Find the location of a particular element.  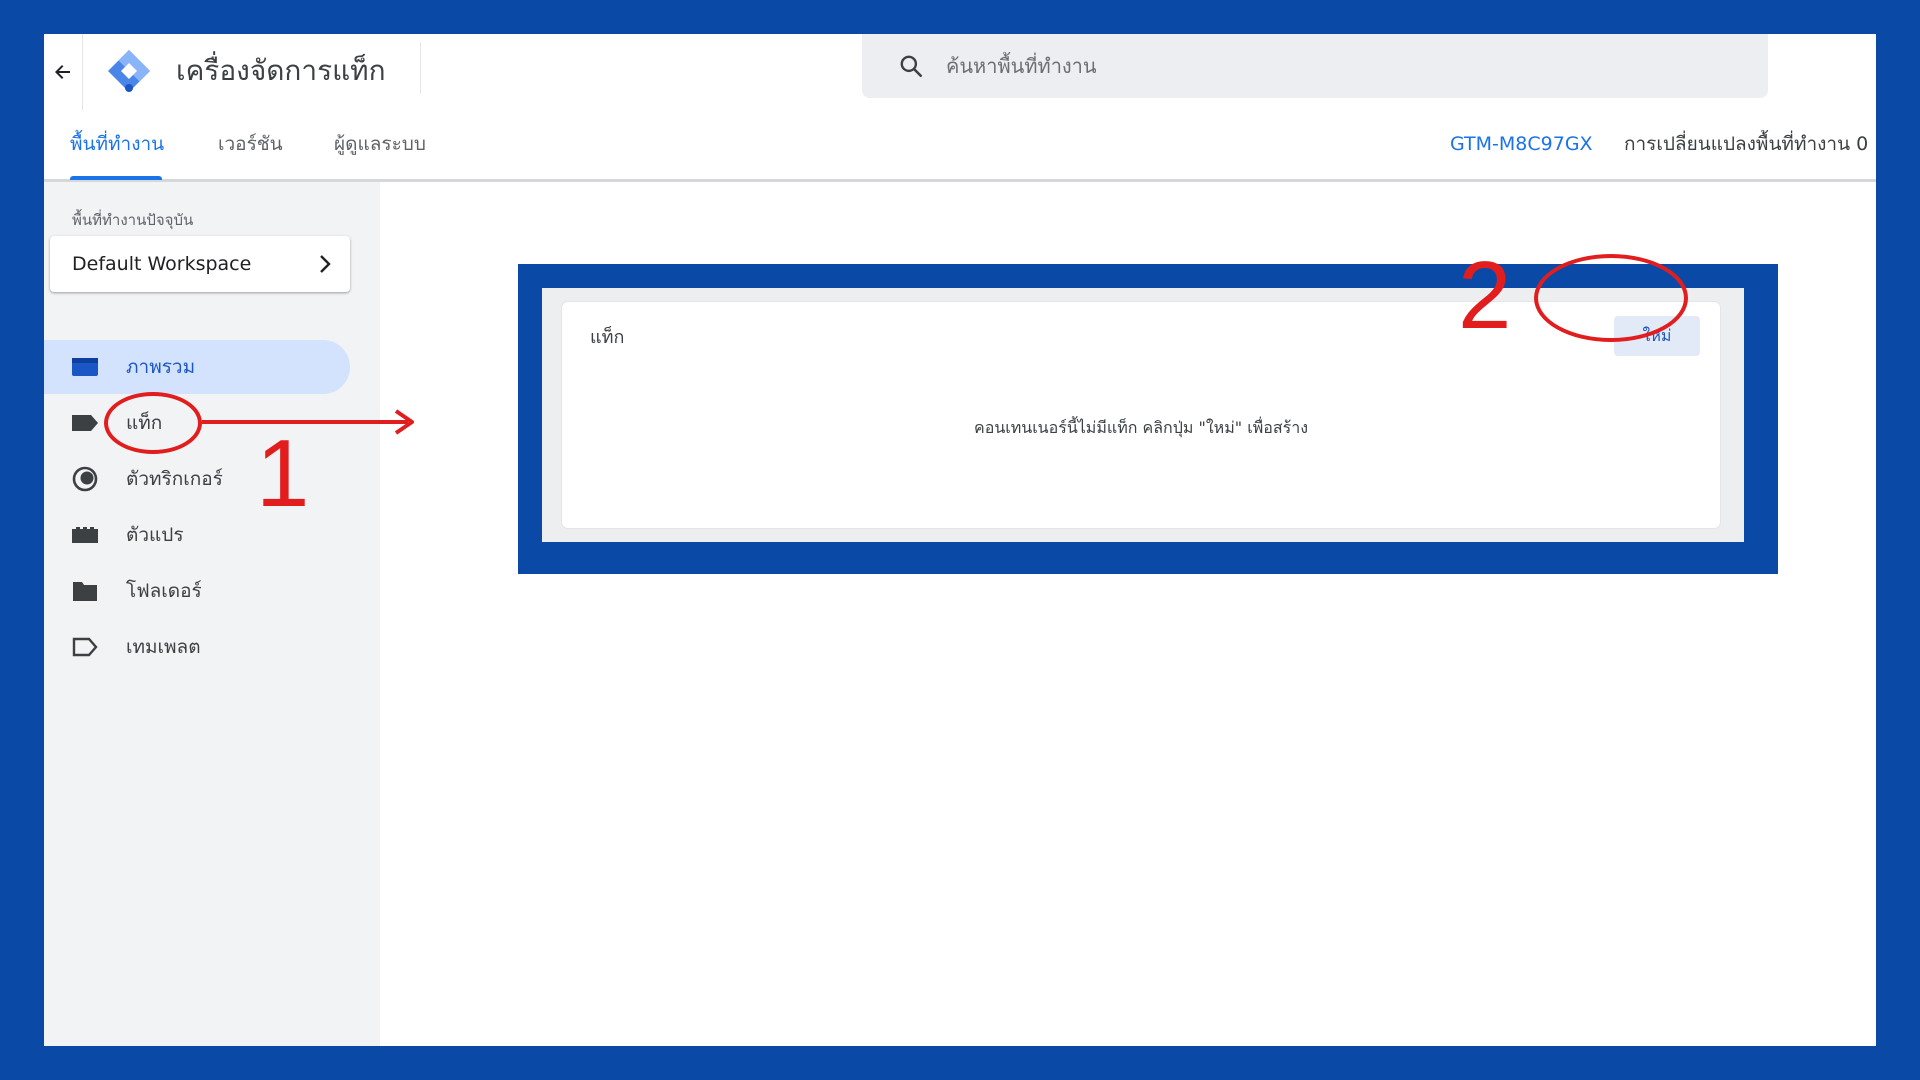

top-bar: เครื่องจัดการแท็ก ค้นหาพื้นที่ทำงาน is located at coordinates (960, 72).